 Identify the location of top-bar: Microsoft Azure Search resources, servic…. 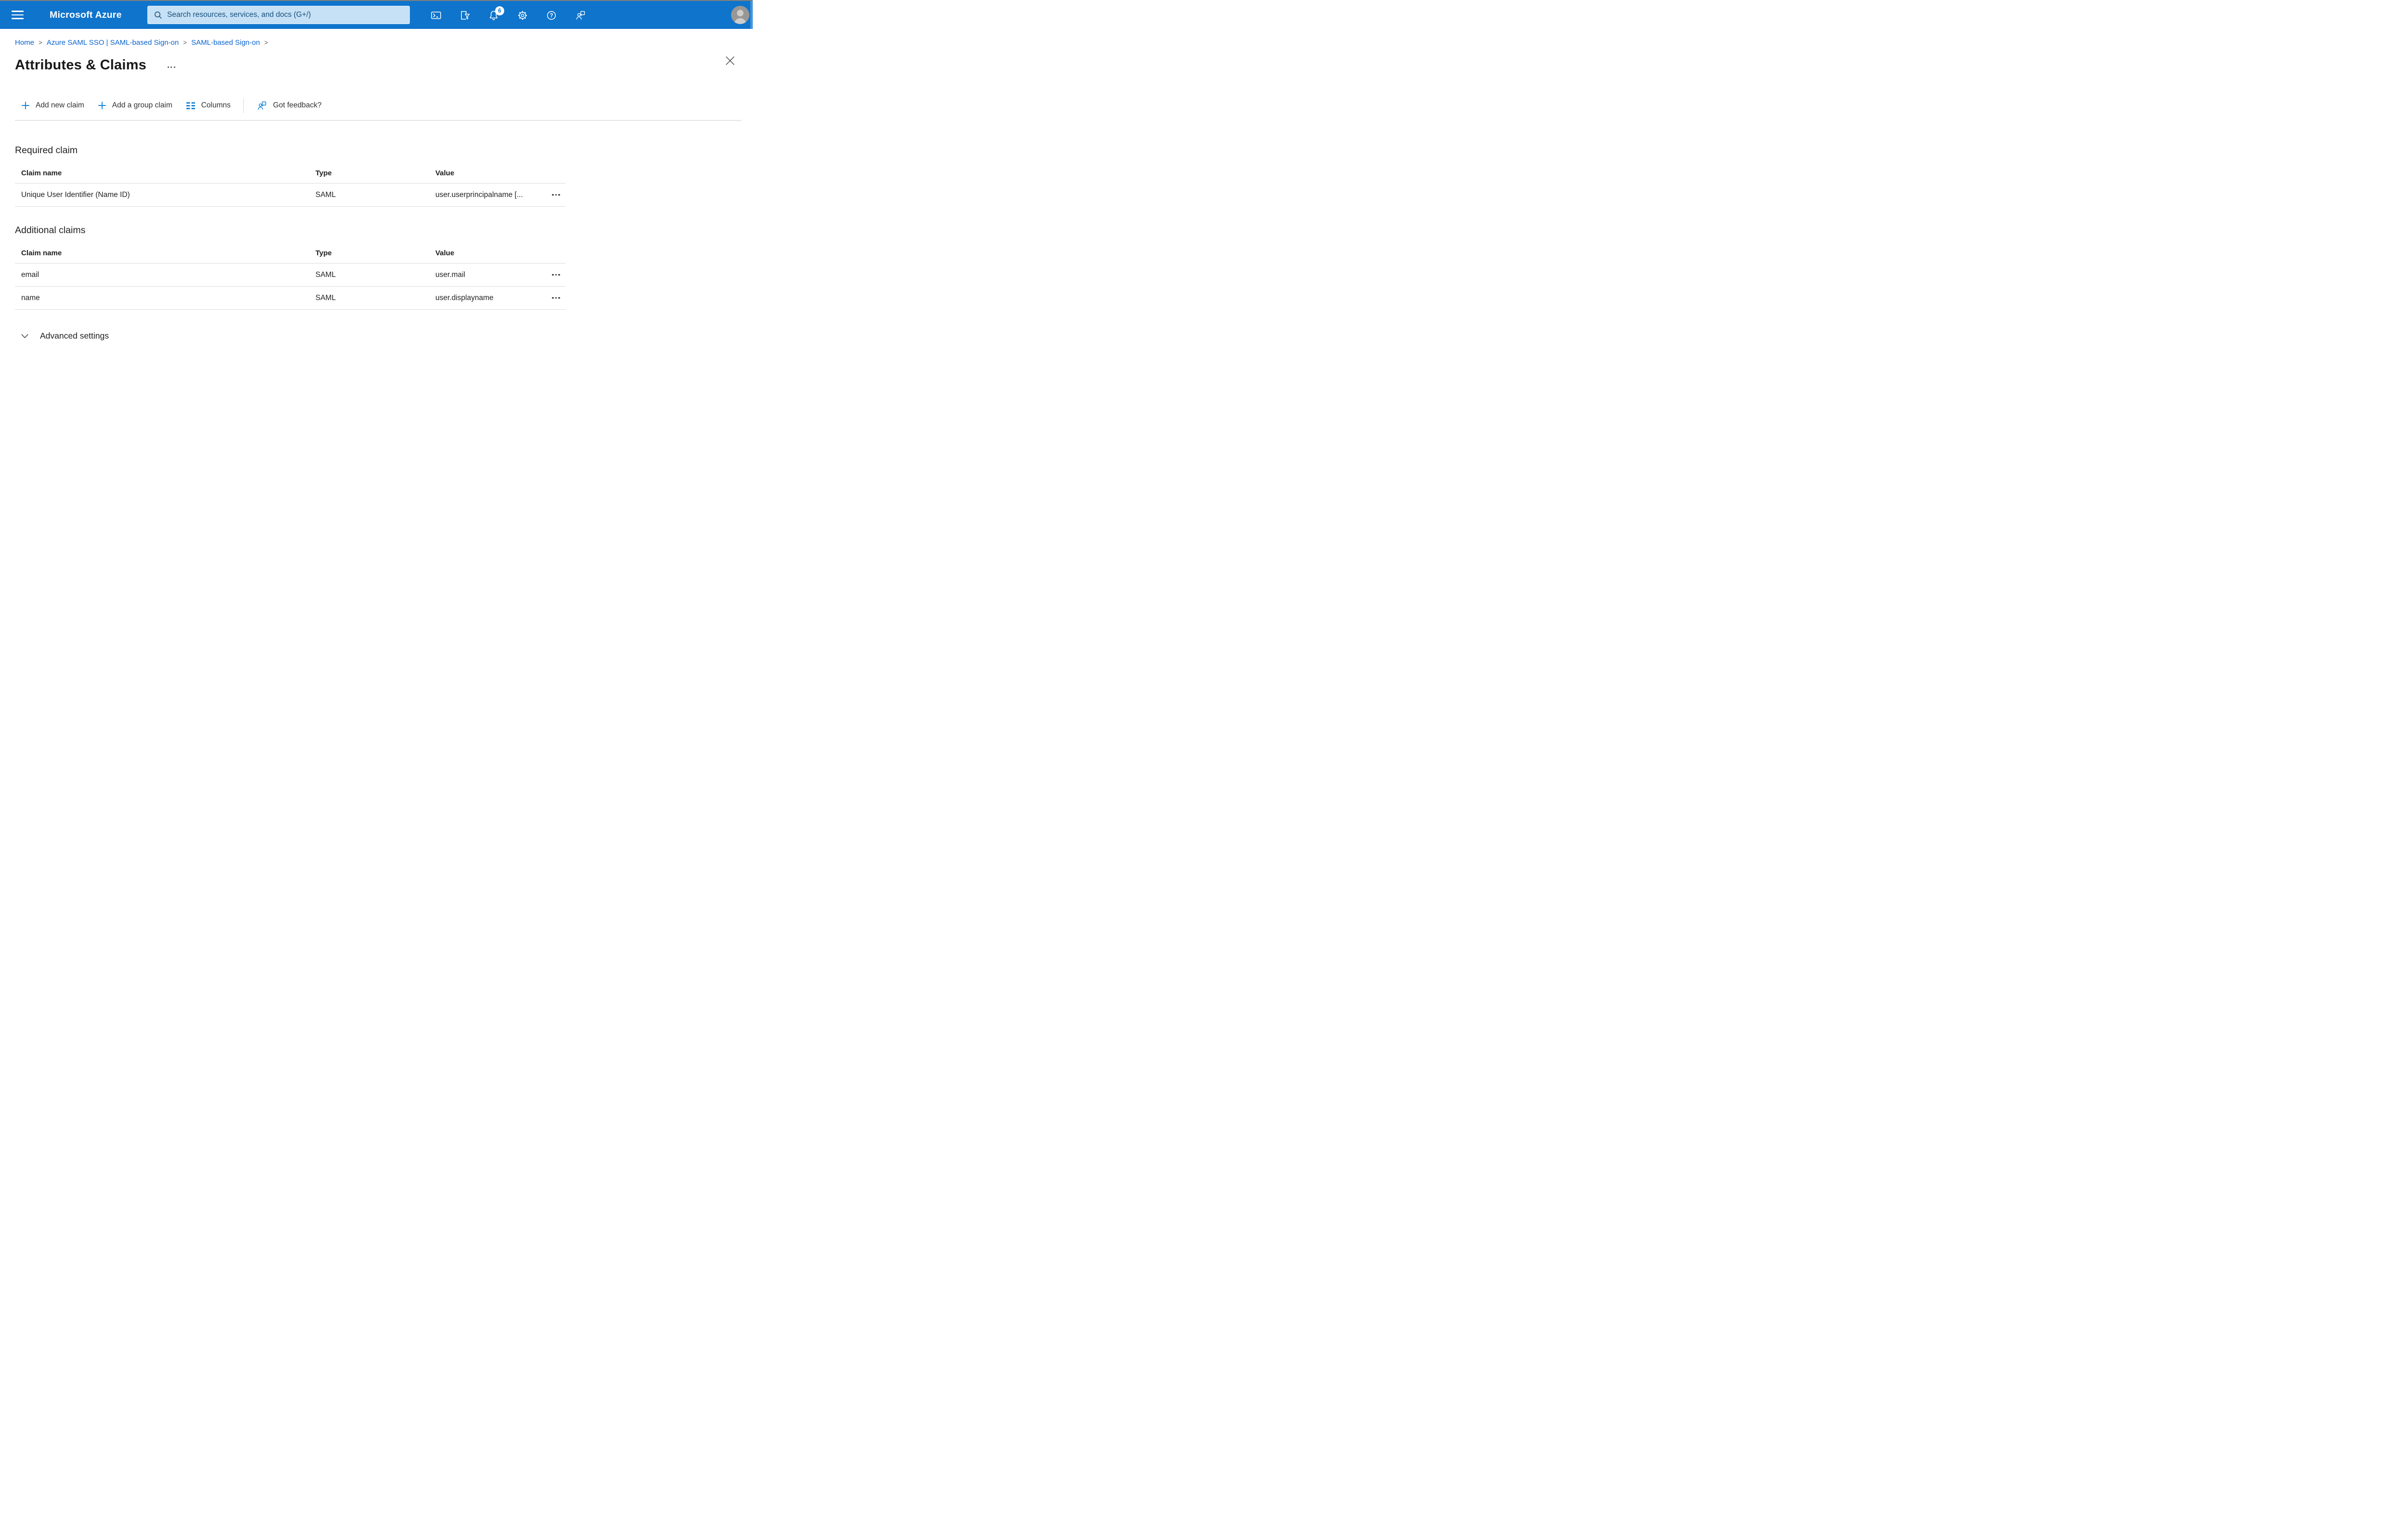
(376, 15).